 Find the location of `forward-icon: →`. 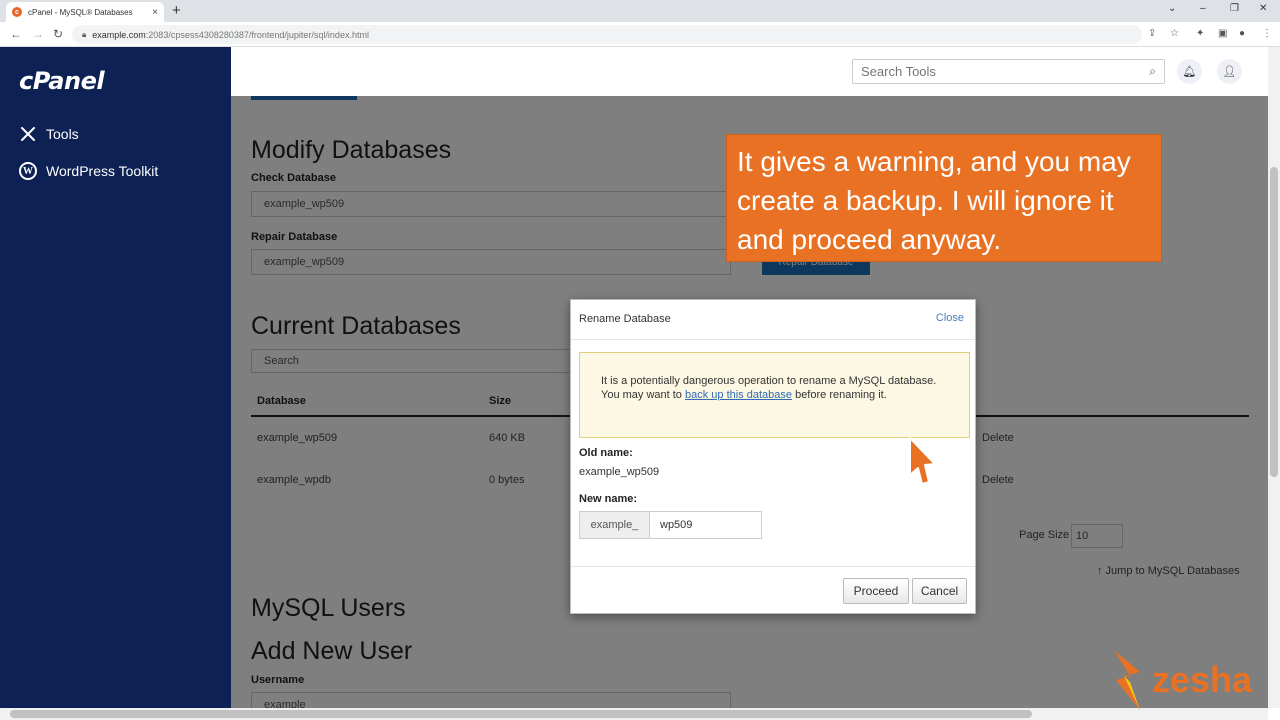

forward-icon: → is located at coordinates (38, 34).